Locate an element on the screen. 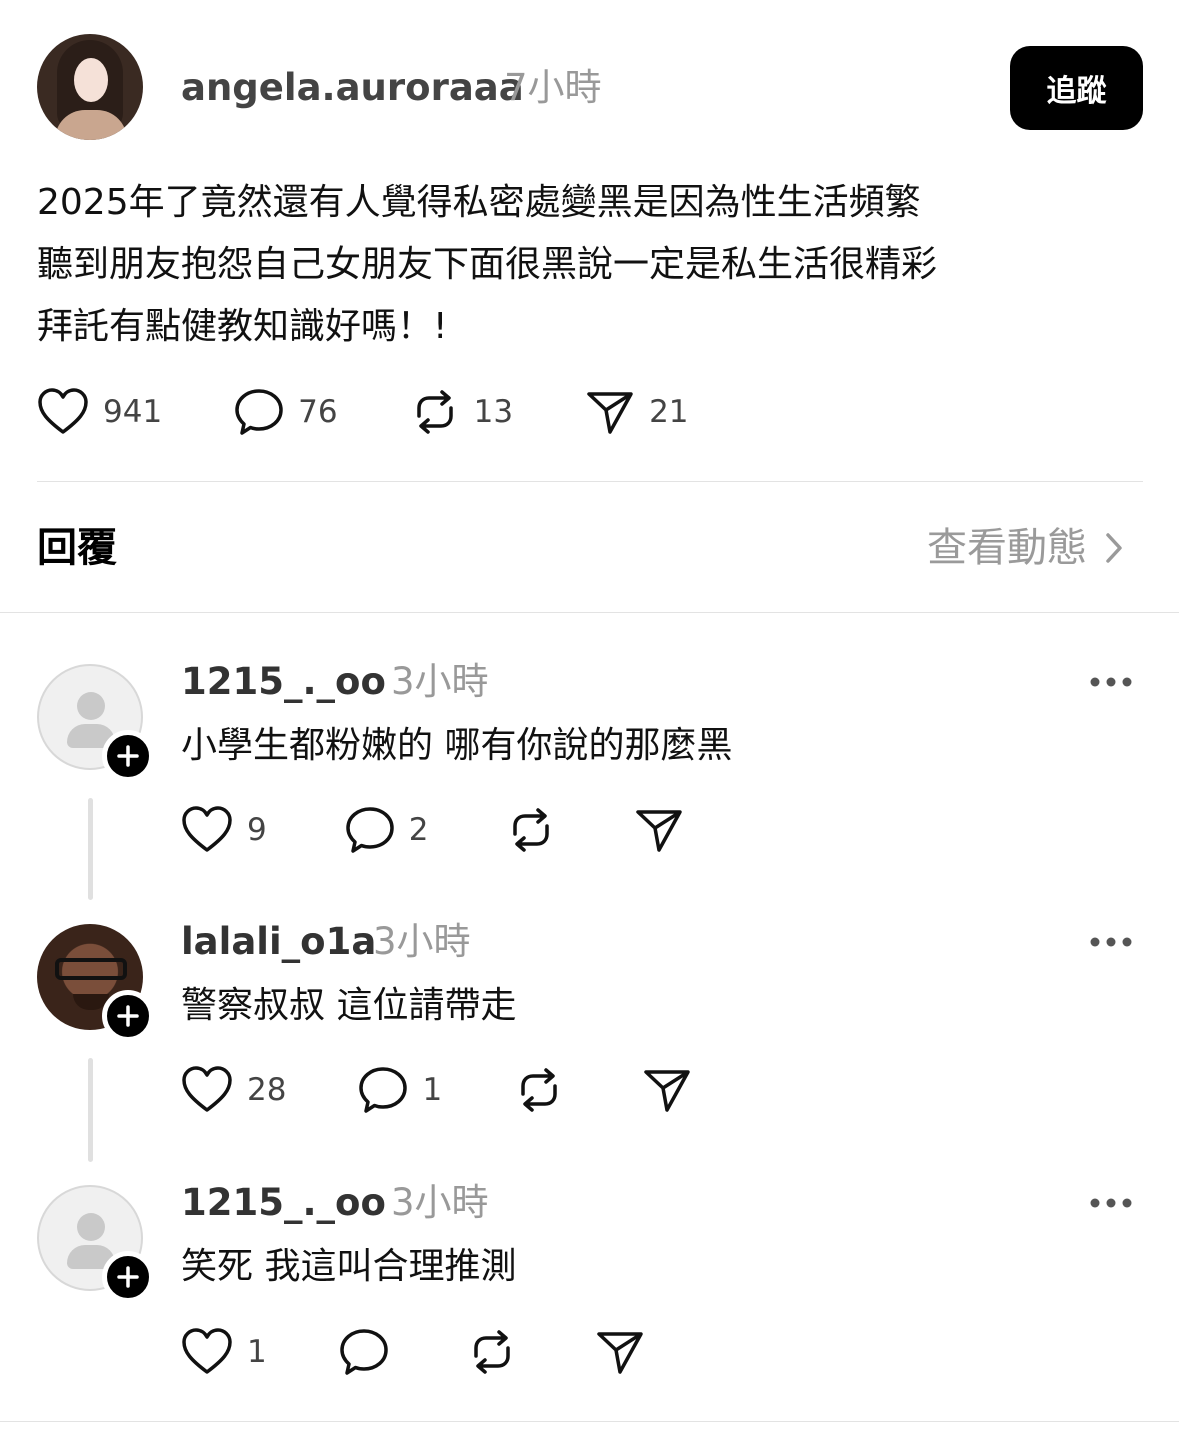 The height and width of the screenshot is (1435, 1179). avatar-face is located at coordinates (91, 80).